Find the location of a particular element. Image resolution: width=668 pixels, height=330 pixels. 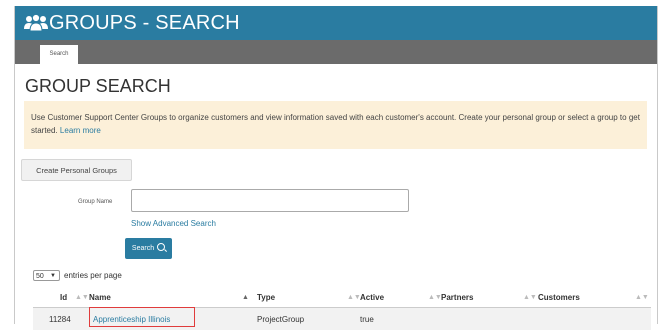

chevron-down-icon: ▼ is located at coordinates (53, 276).